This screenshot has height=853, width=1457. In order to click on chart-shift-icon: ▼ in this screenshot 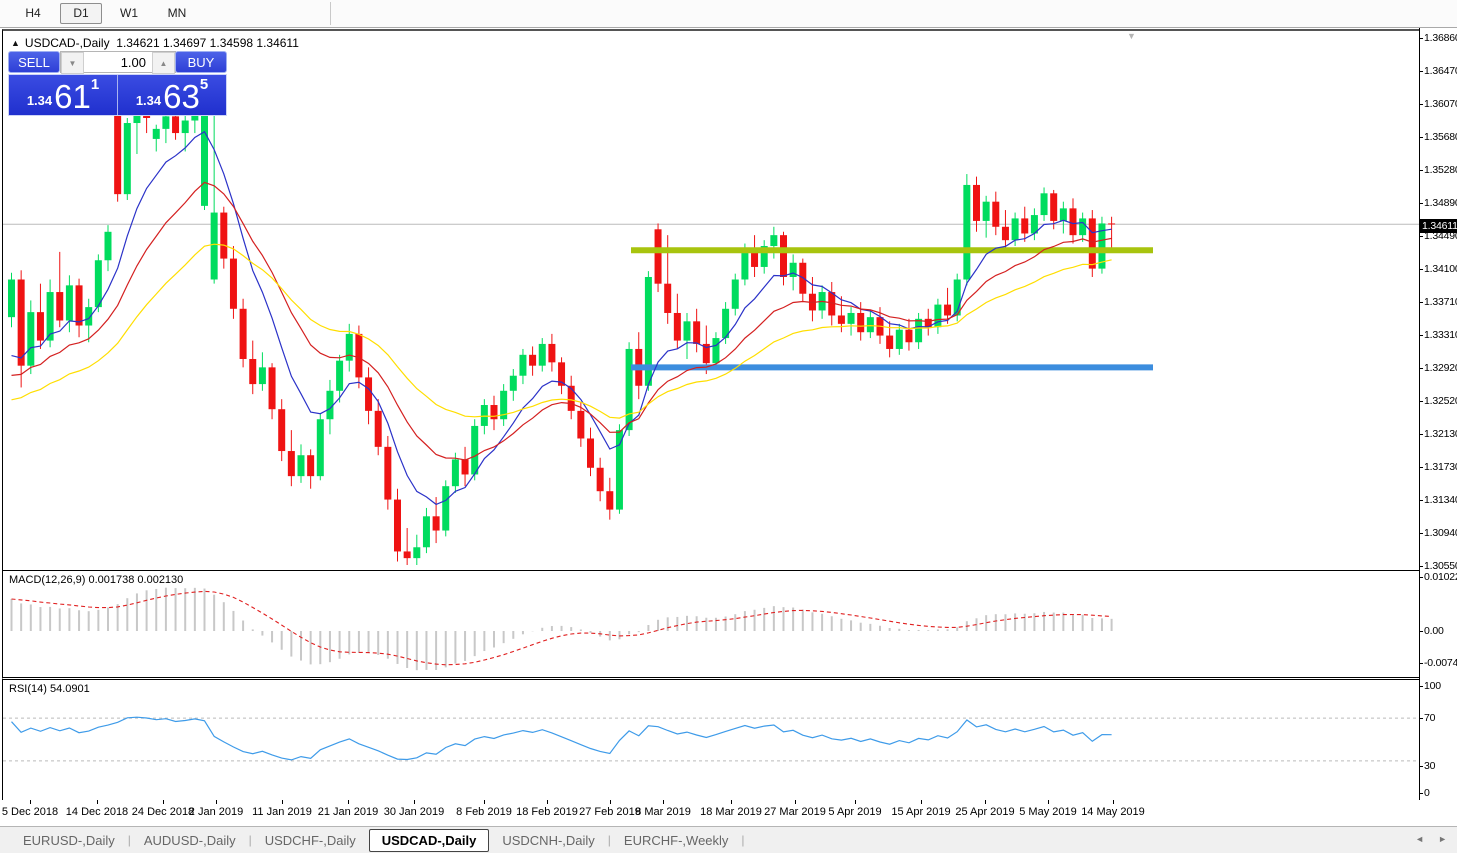, I will do `click(1131, 36)`.